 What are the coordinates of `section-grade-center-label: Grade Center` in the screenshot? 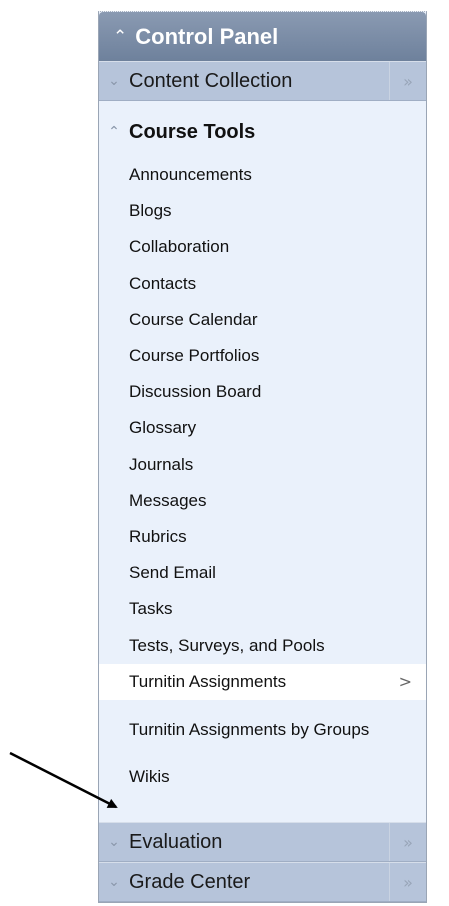 It's located at (190, 881).